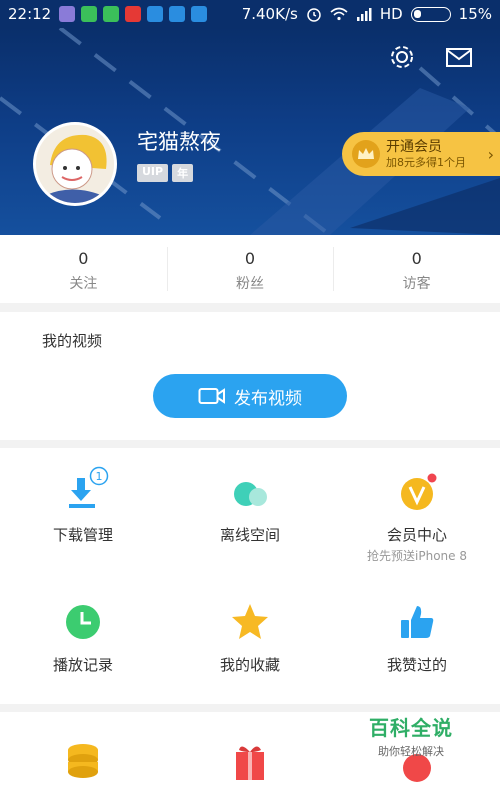 This screenshot has width=500, height=790. What do you see at coordinates (417, 518) in the screenshot?
I see `grid-item-vip-center: 会员中心 抢先预送iPhone 8` at bounding box center [417, 518].